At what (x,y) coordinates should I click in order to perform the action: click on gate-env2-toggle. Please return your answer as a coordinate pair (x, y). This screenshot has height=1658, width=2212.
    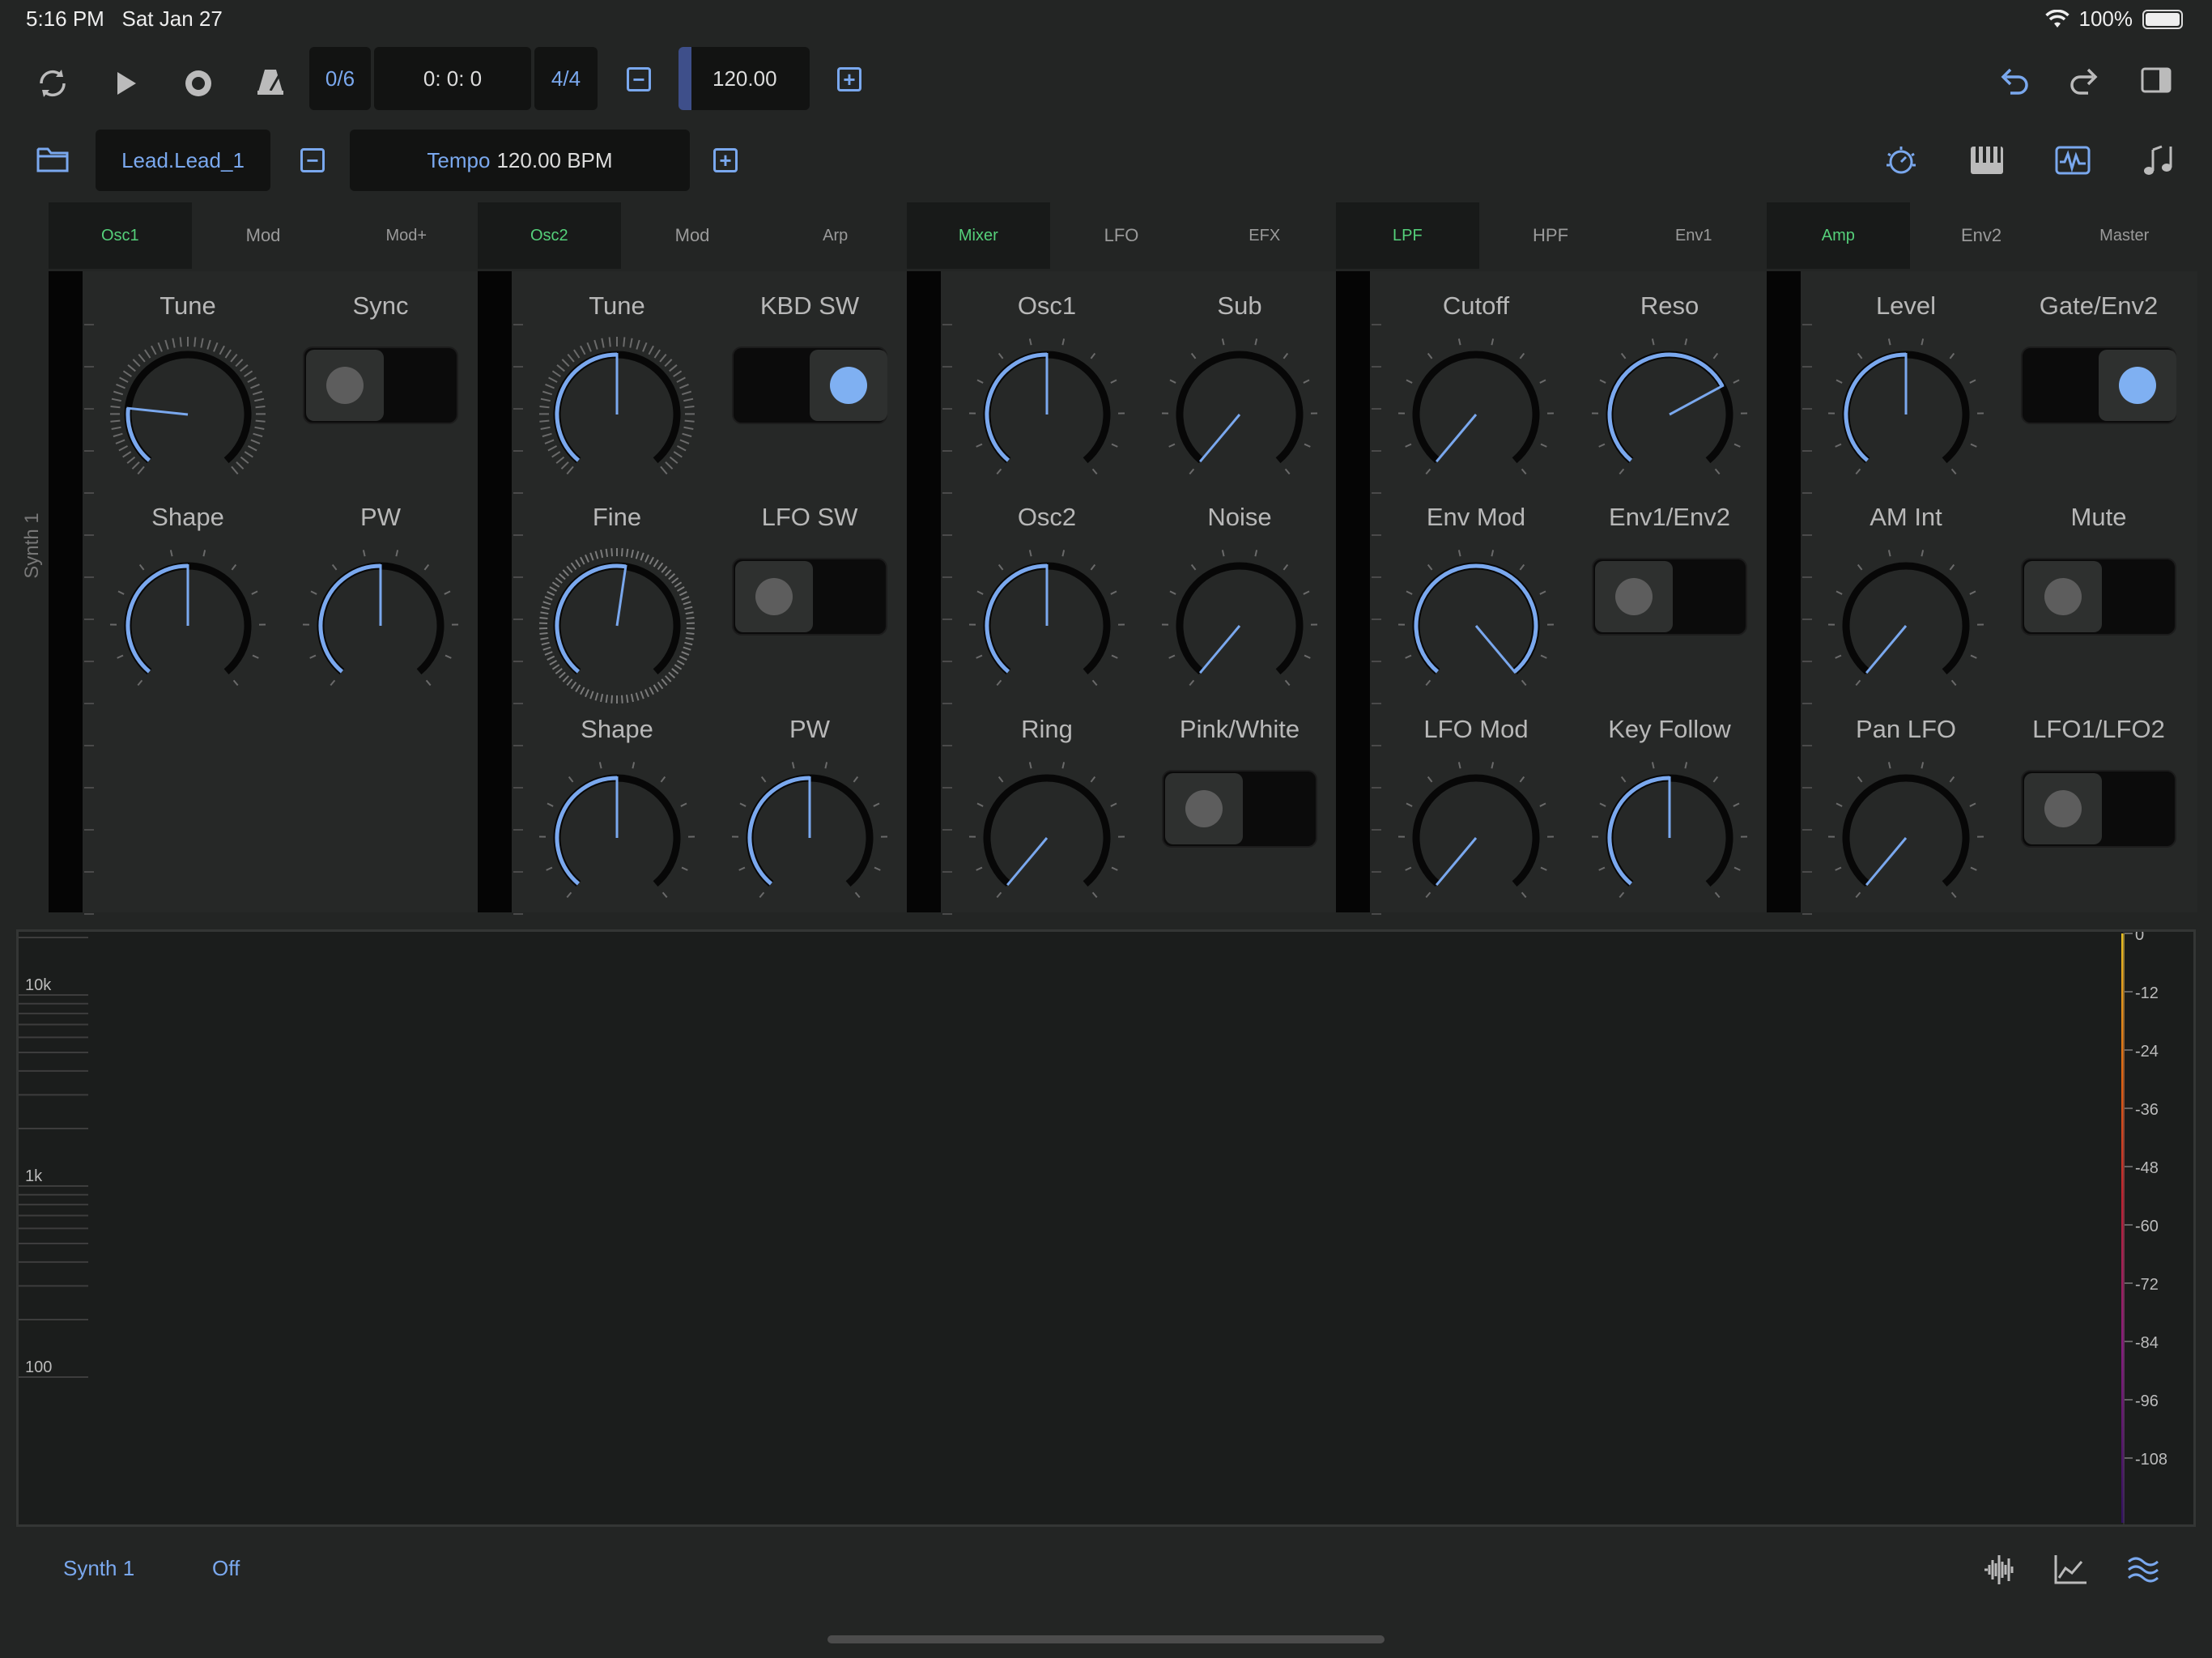
    Looking at the image, I should click on (2098, 385).